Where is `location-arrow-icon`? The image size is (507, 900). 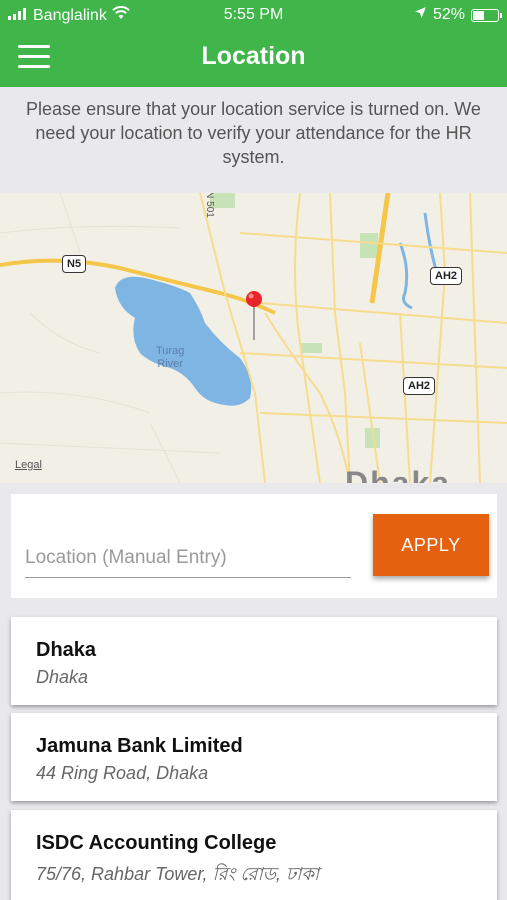 location-arrow-icon is located at coordinates (420, 15).